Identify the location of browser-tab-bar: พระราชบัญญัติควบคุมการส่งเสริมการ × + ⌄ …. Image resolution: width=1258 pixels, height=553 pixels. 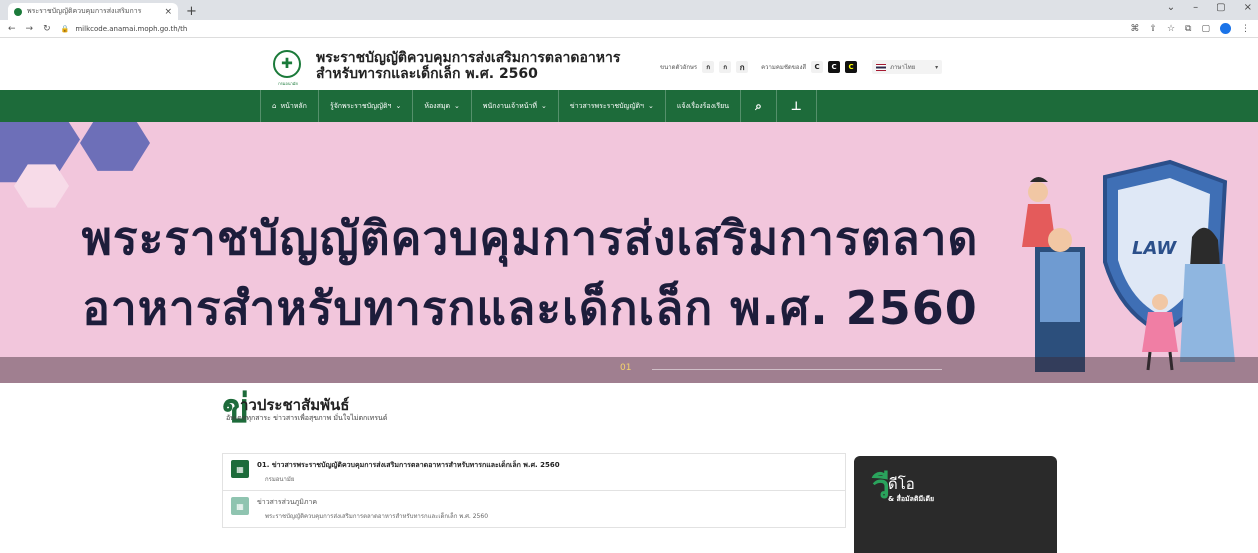
(629, 10).